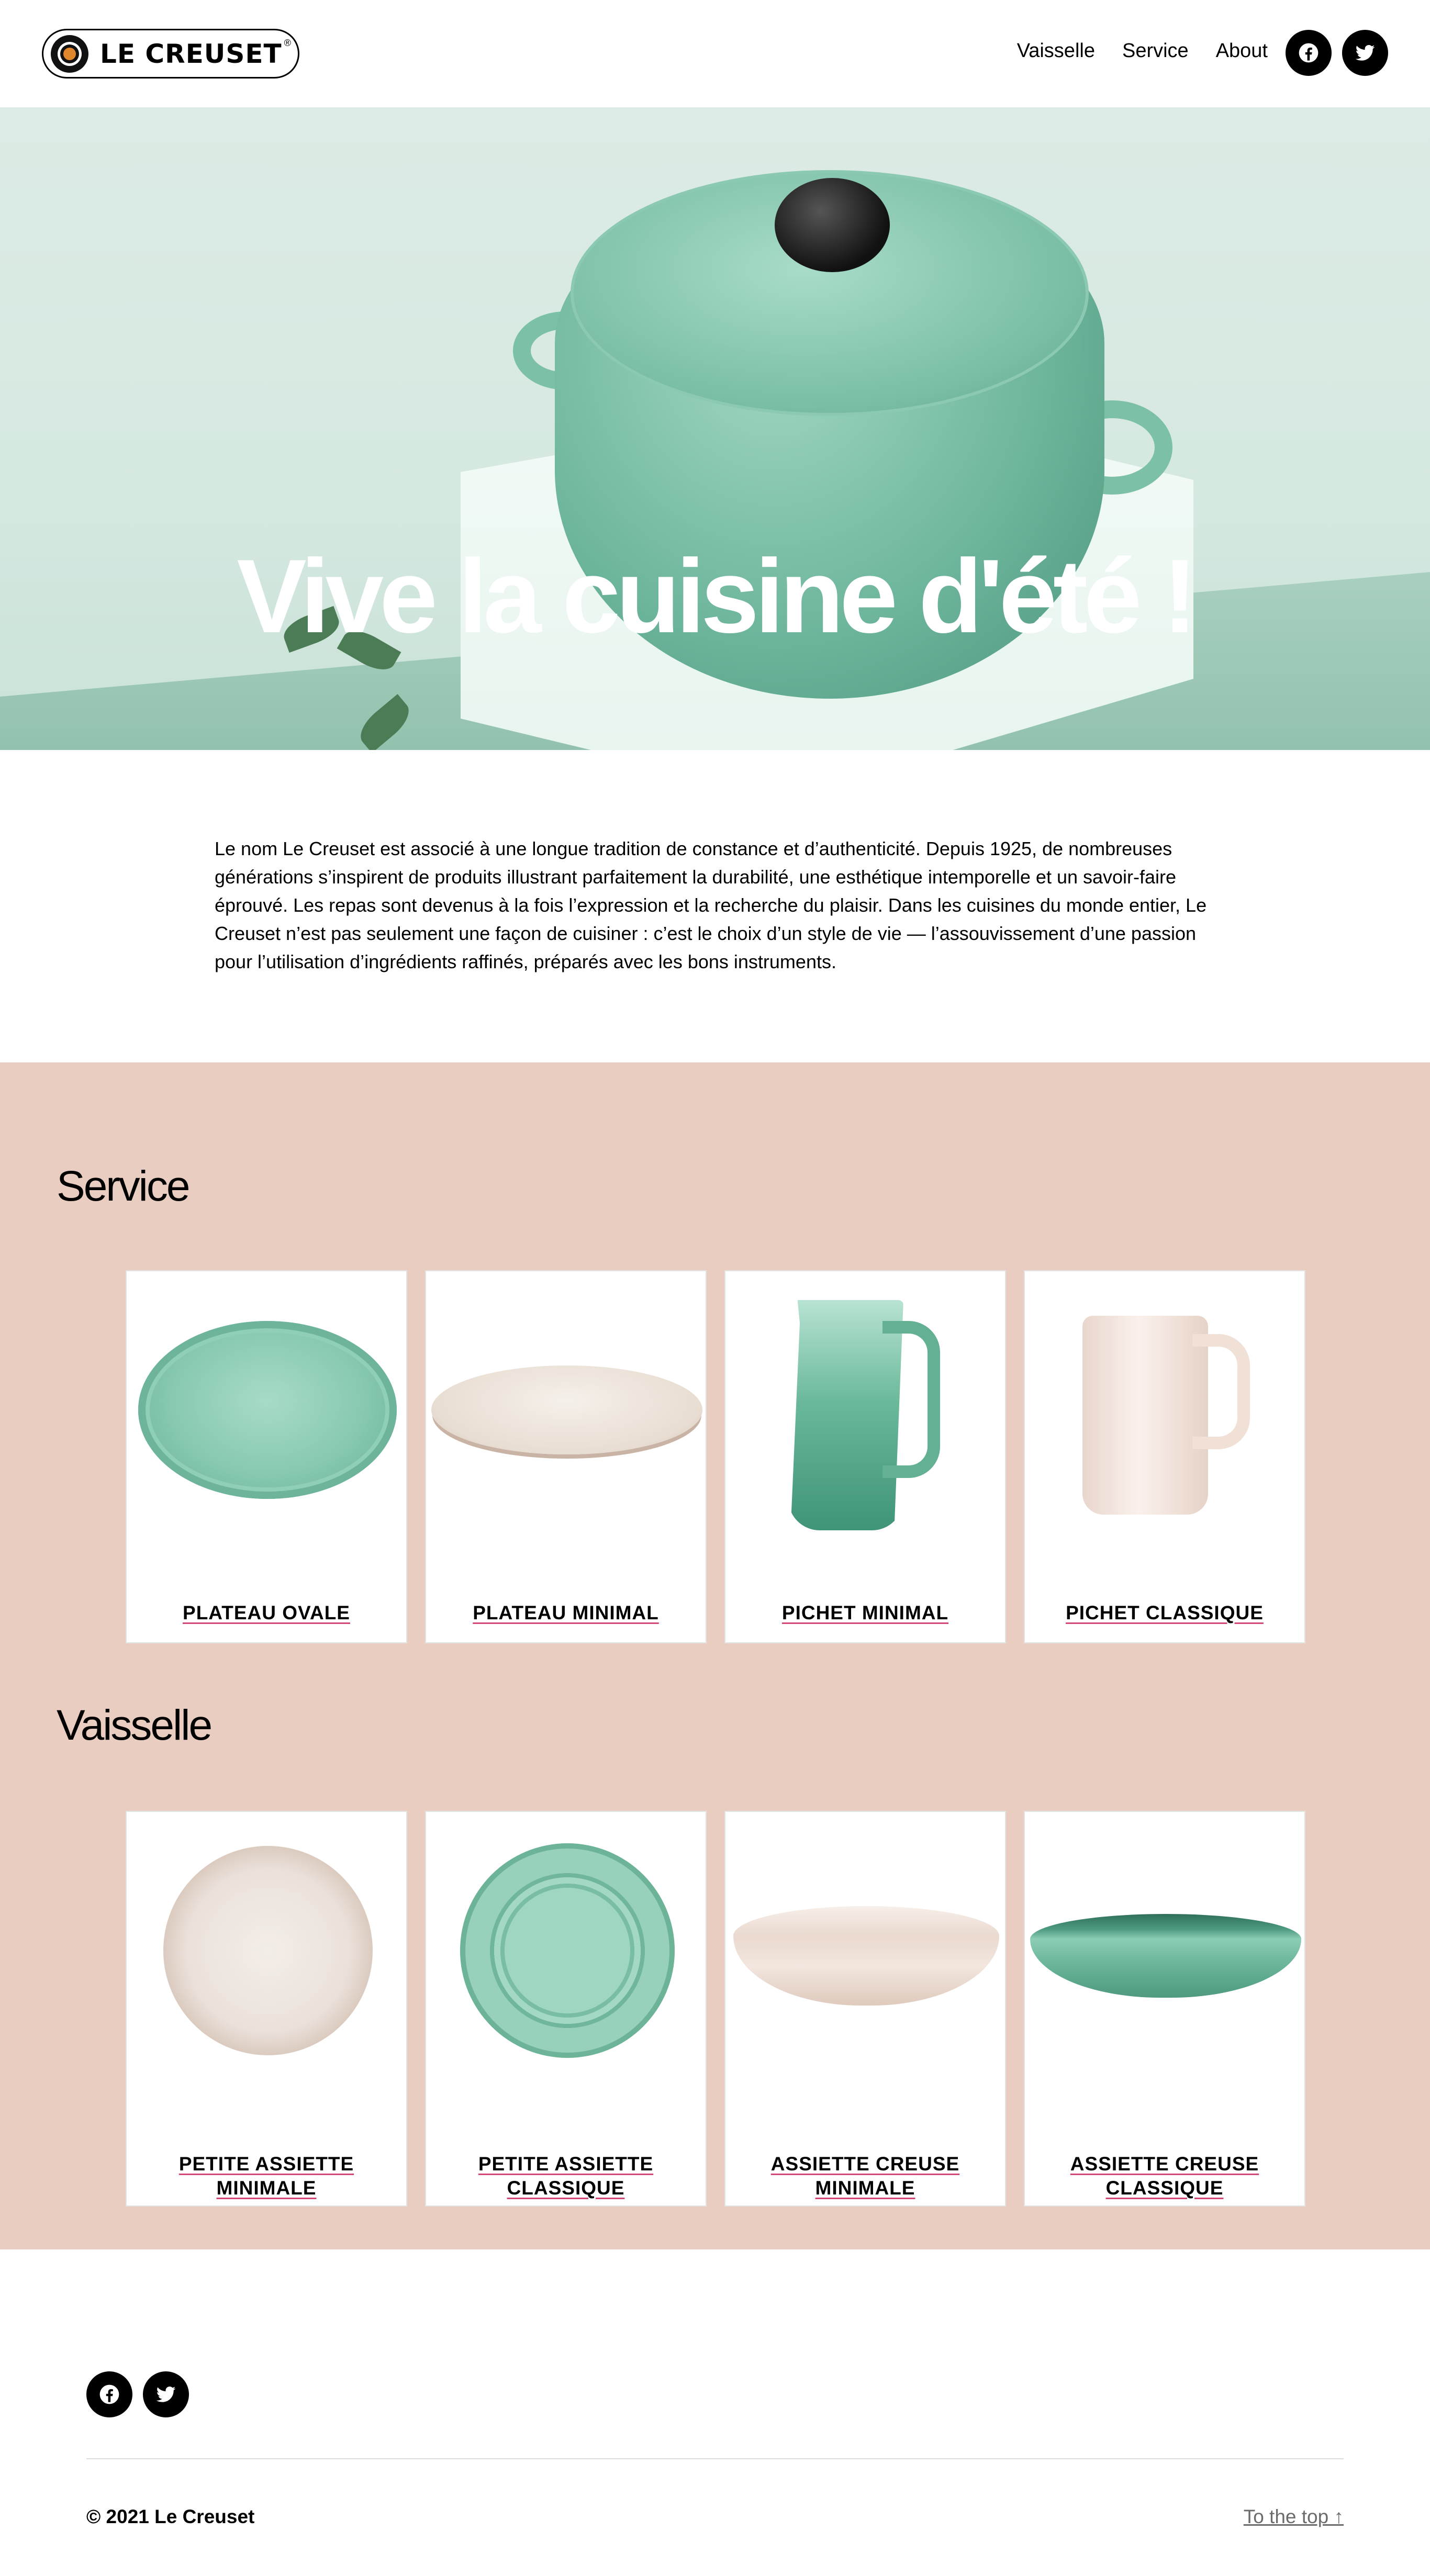 The image size is (1430, 2576). Describe the element at coordinates (123, 1186) in the screenshot. I see `section-title-service: Service` at that location.